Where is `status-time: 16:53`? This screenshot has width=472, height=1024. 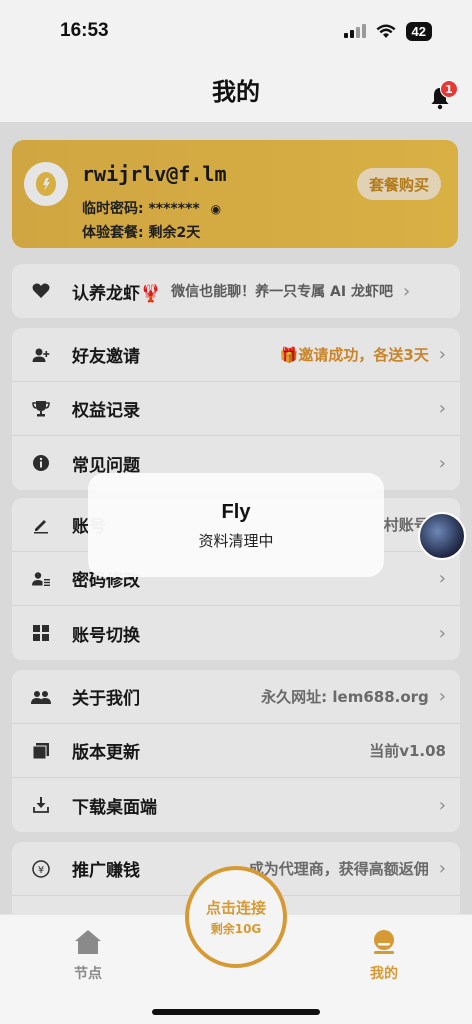 status-time: 16:53 is located at coordinates (84, 30).